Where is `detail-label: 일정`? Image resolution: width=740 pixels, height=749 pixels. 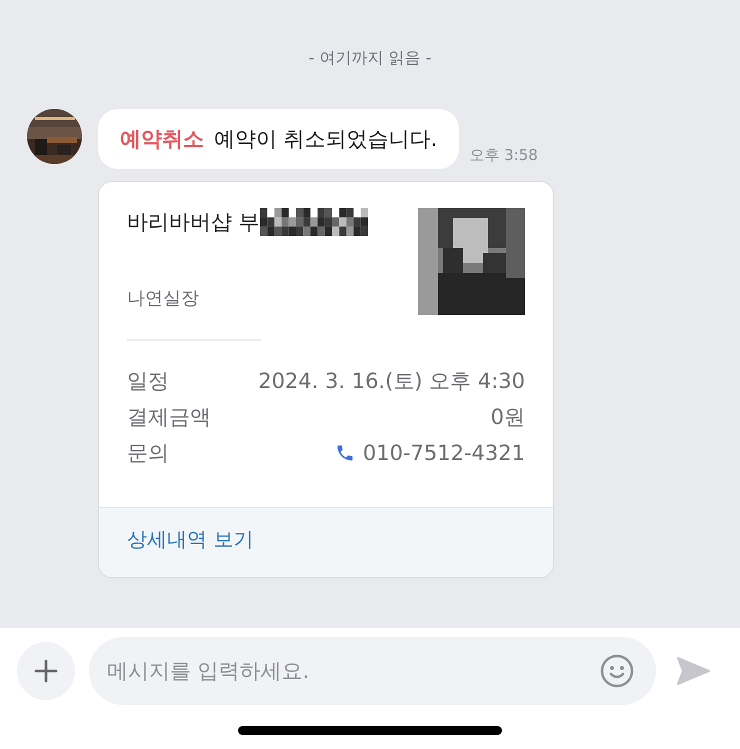
detail-label: 일정 is located at coordinates (148, 381).